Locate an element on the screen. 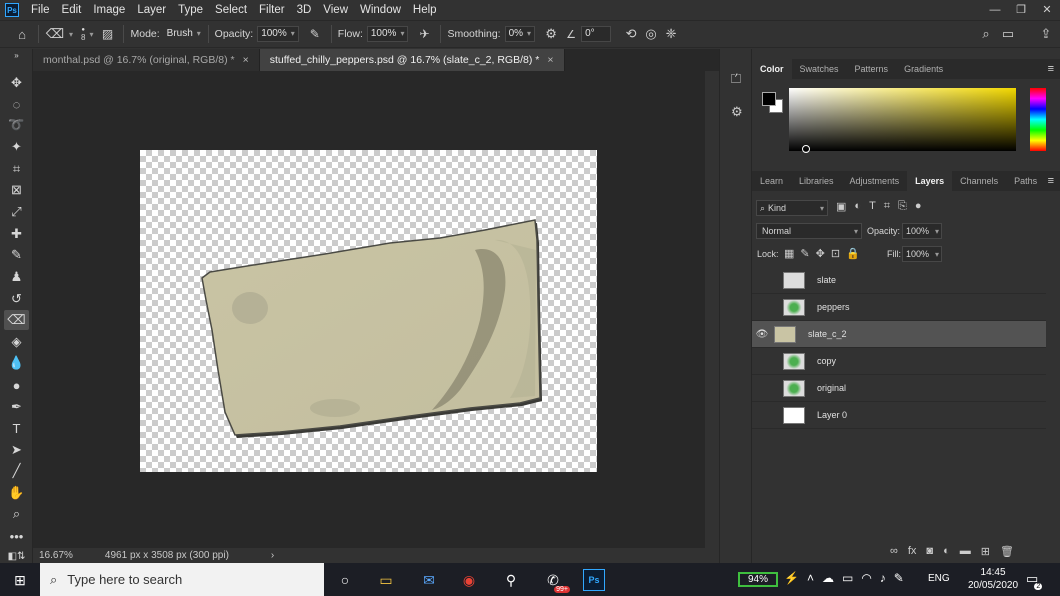 The height and width of the screenshot is (596, 1060). eraser-tool-preset-icon: ⌫ is located at coordinates (55, 34).